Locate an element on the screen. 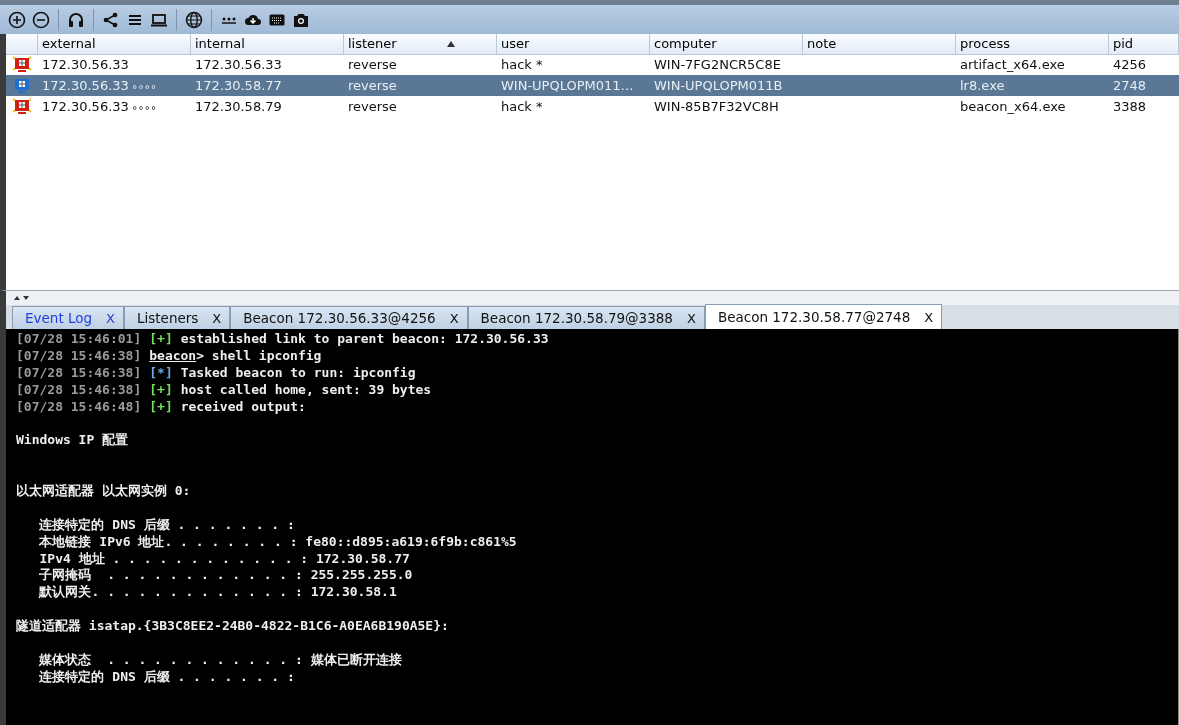  table-cell: 4256 is located at coordinates (1130, 64).